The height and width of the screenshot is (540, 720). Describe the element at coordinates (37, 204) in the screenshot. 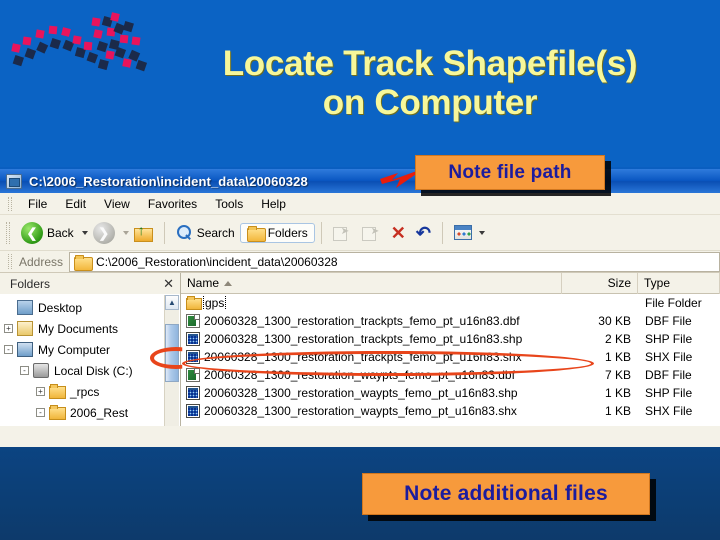

I see `menu-item-file: File` at that location.